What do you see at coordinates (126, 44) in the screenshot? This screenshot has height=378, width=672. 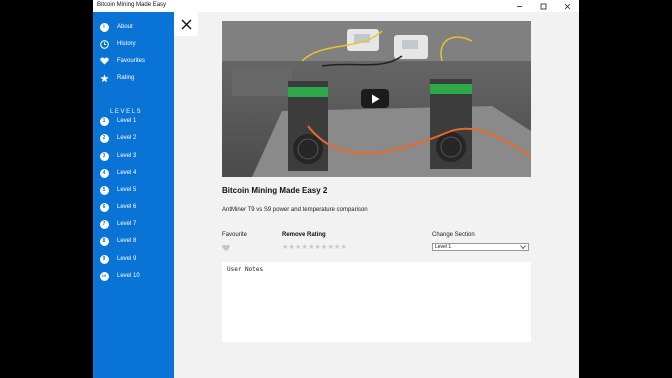 I see `sidebar-item-label: History` at bounding box center [126, 44].